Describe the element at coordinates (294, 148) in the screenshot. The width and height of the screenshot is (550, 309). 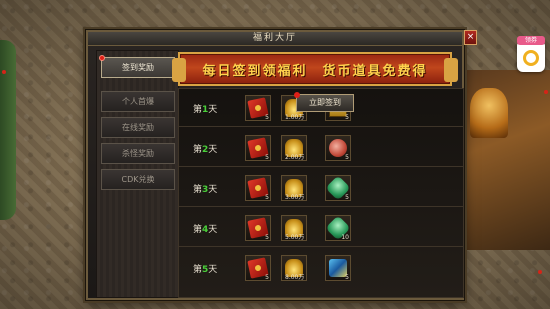
I see `reward-slot: 2.00万` at that location.